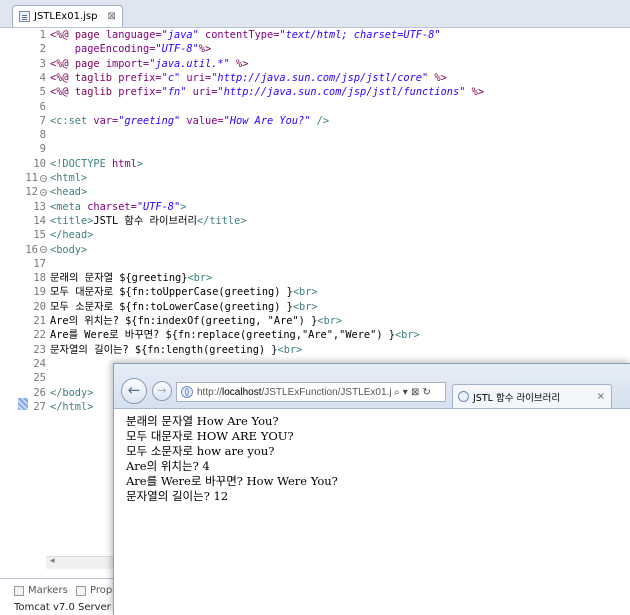 Image resolution: width=630 pixels, height=615 pixels. Describe the element at coordinates (111, 16) in the screenshot. I see `close-tab-icon: ⊠` at that location.